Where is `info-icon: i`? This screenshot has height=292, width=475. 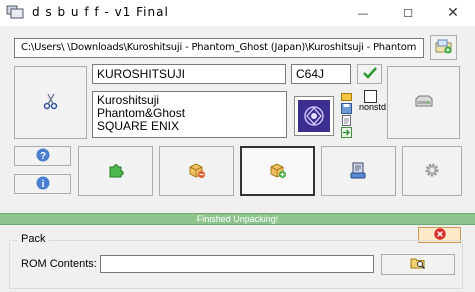 info-icon: i is located at coordinates (43, 184).